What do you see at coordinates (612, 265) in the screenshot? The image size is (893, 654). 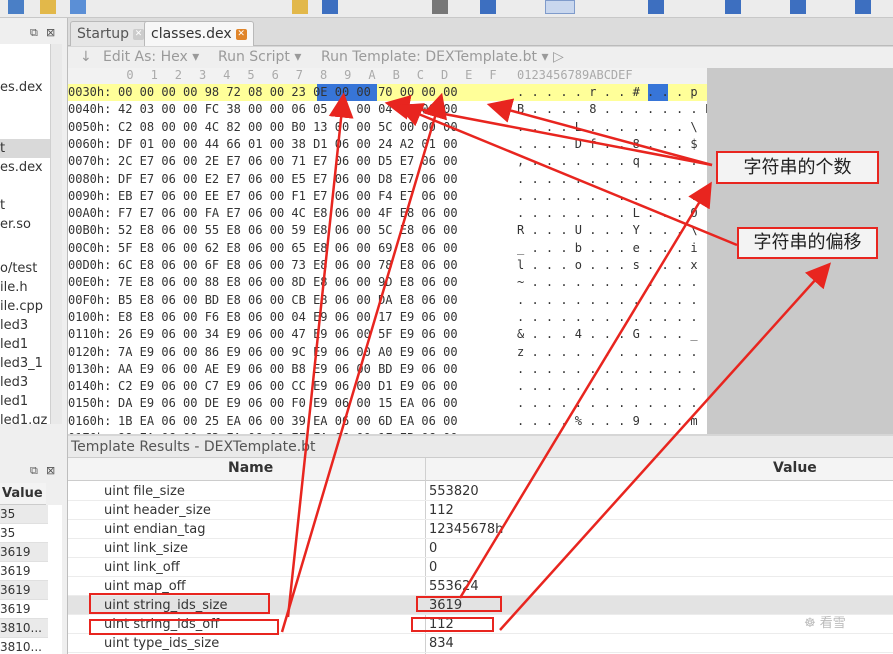 I see `hex-ascii: l . . . o . . . s . . . x . . .` at bounding box center [612, 265].